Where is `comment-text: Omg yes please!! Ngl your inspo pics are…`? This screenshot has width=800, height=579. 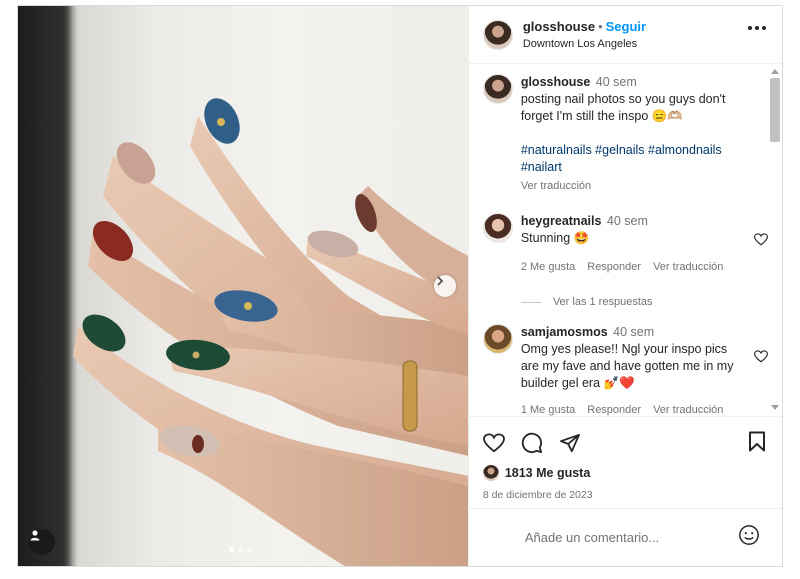 comment-text: Omg yes please!! Ngl your inspo pics are… is located at coordinates (627, 366).